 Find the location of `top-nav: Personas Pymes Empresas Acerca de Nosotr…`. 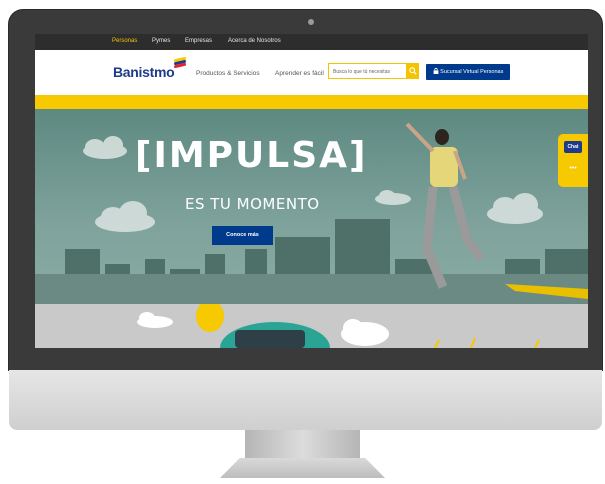

top-nav: Personas Pymes Empresas Acerca de Nosotr… is located at coordinates (311, 42).